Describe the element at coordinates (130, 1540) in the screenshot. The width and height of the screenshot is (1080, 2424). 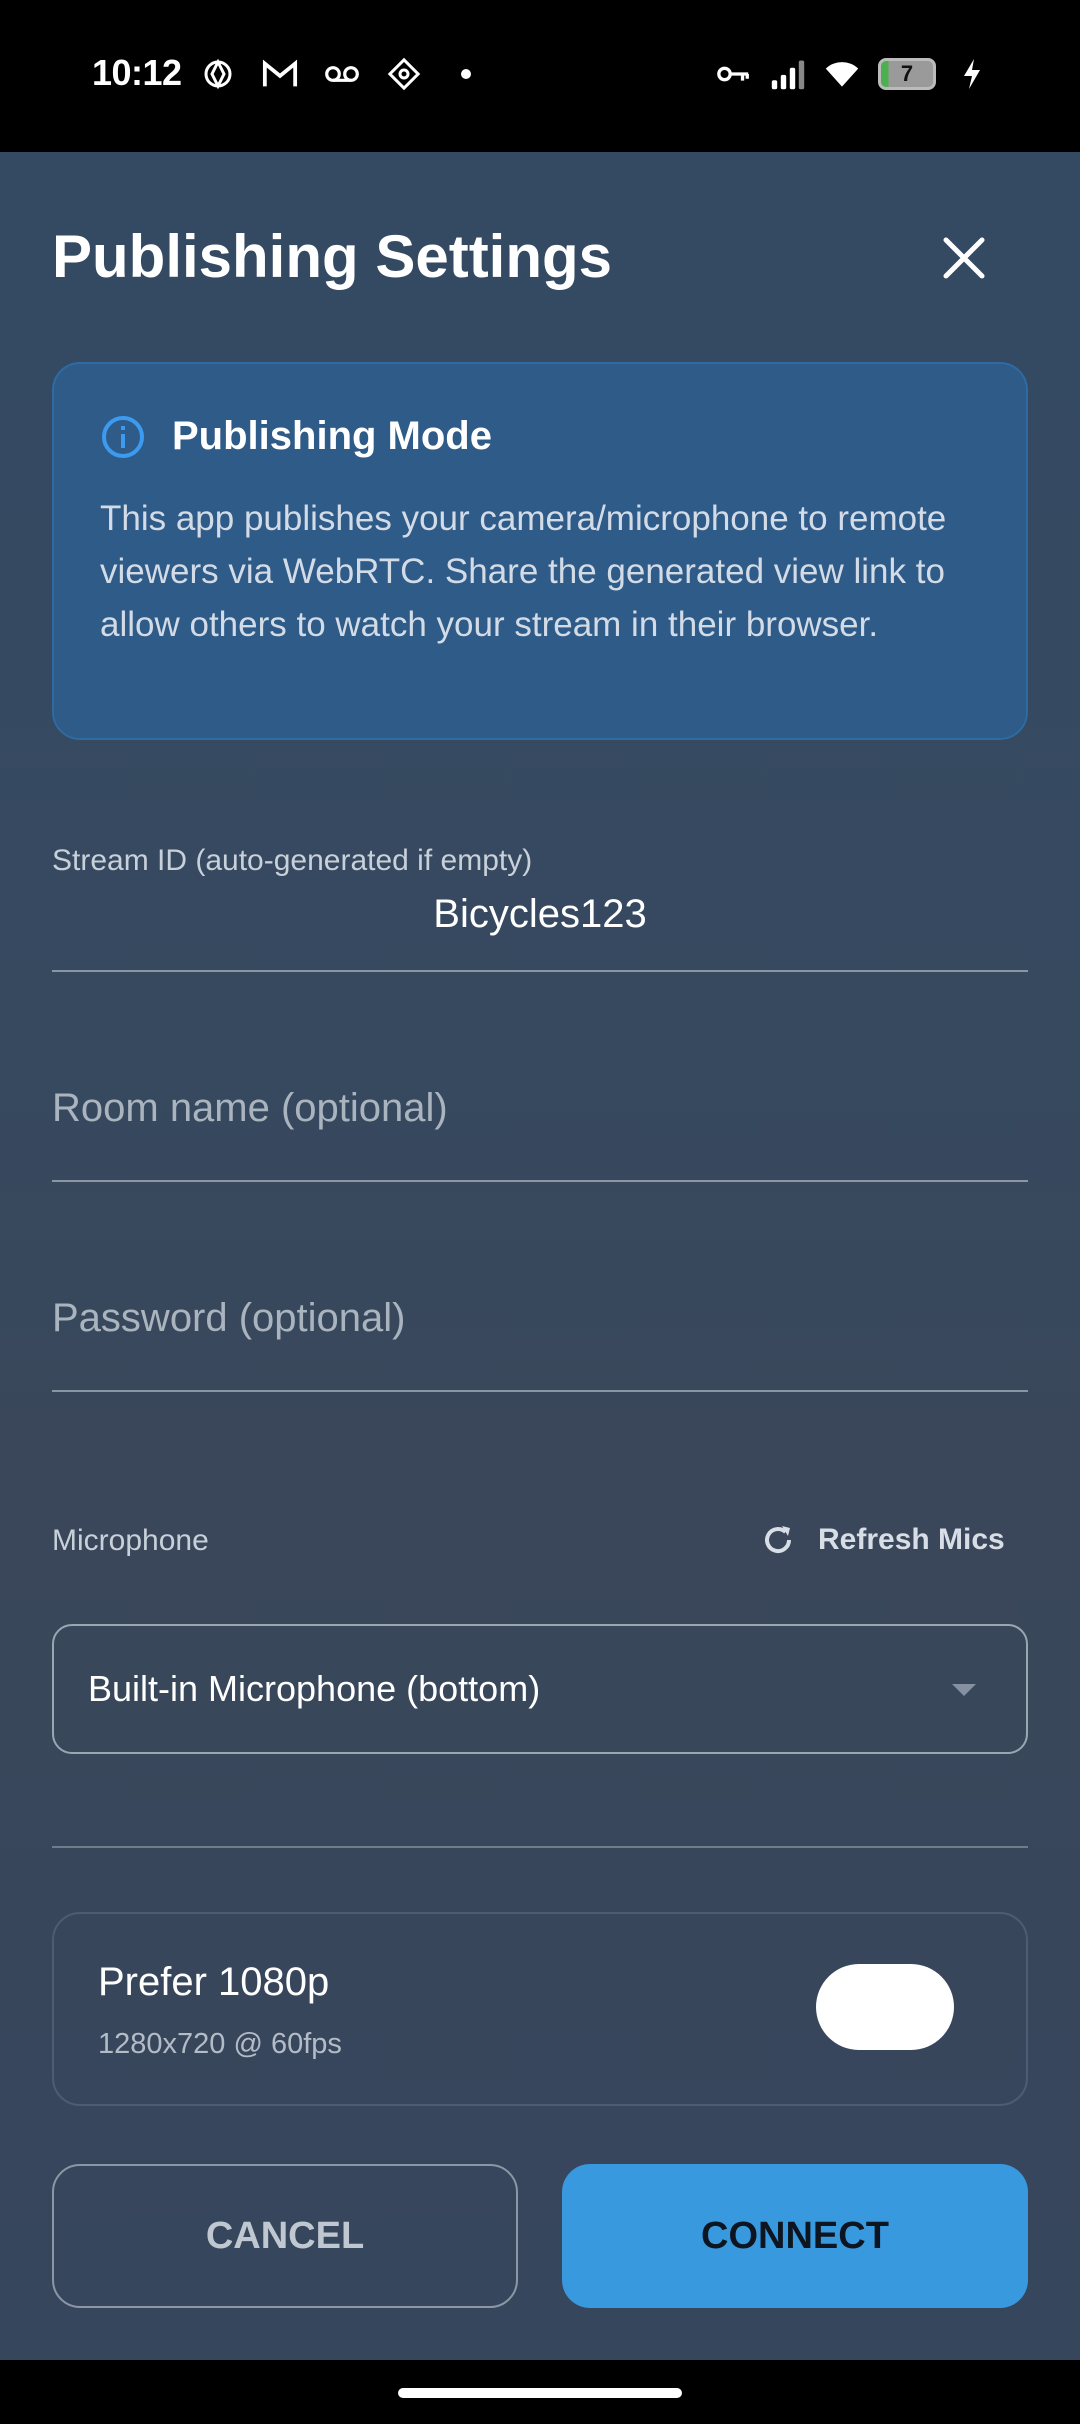
I see `microphone-label: Microphone` at that location.